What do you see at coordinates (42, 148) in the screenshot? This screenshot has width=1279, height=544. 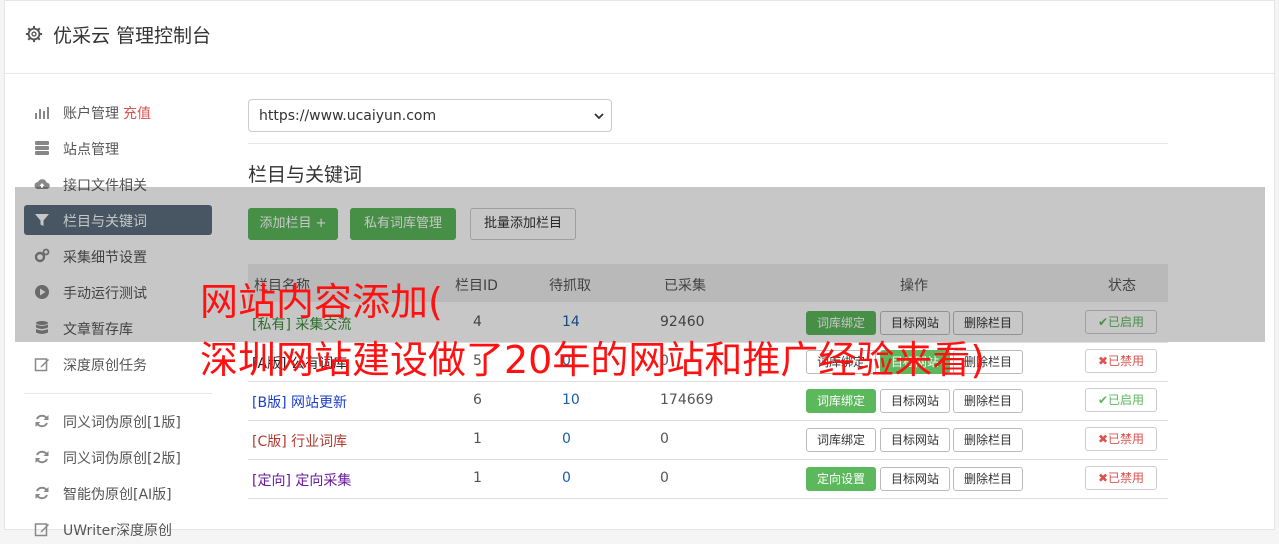 I see `server-icon` at bounding box center [42, 148].